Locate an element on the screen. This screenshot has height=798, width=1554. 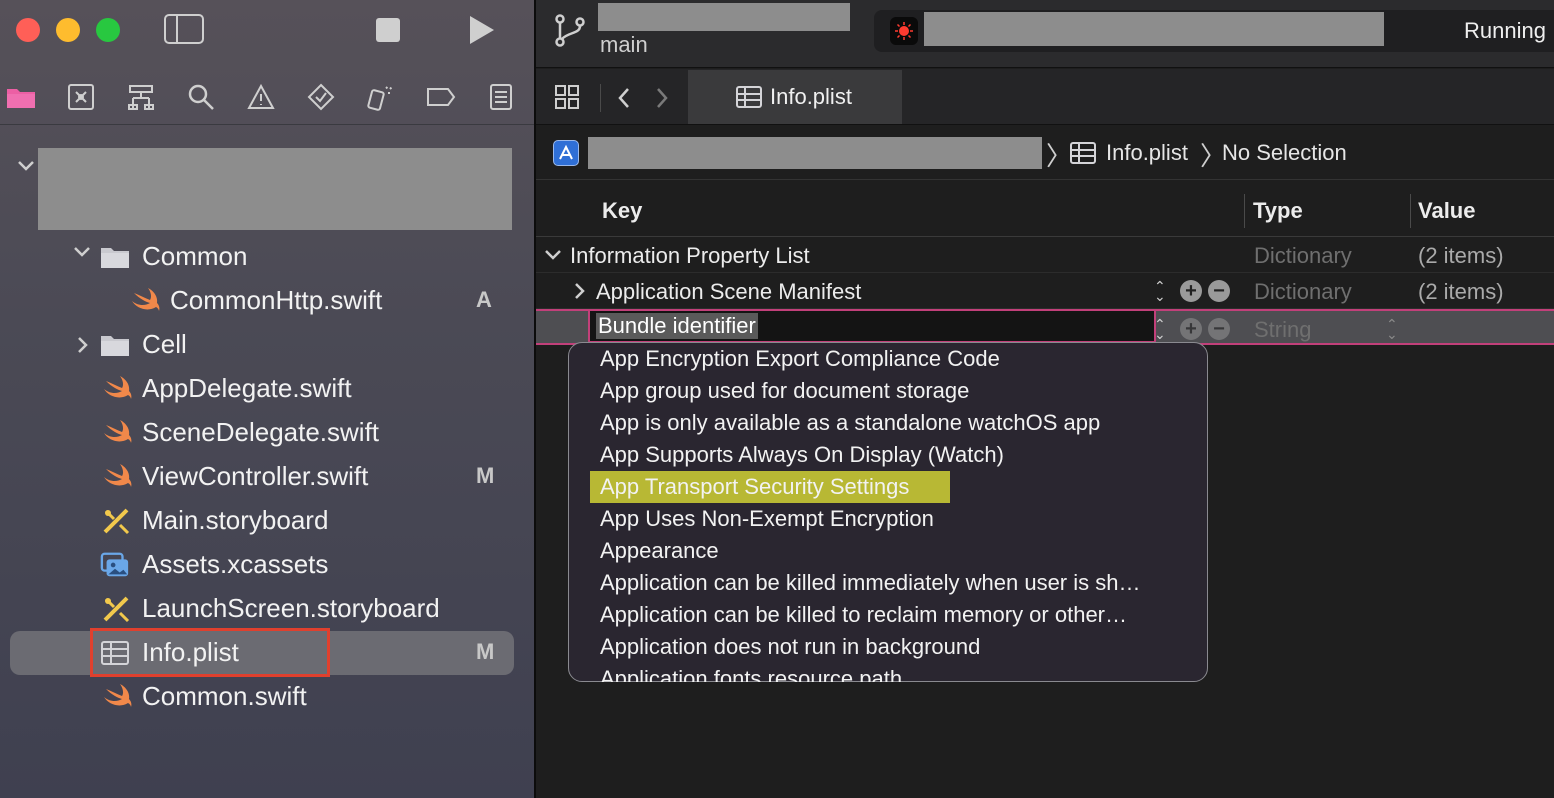
warning-icon is located at coordinates (261, 97).